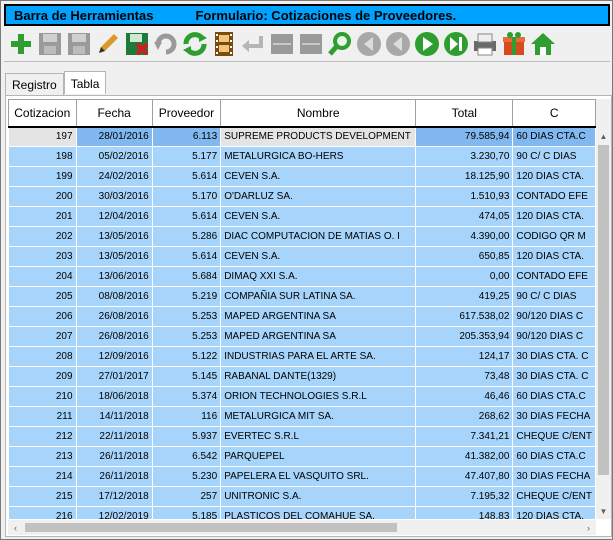 The image size is (613, 540). I want to click on table-cell: 205, so click(42, 296).